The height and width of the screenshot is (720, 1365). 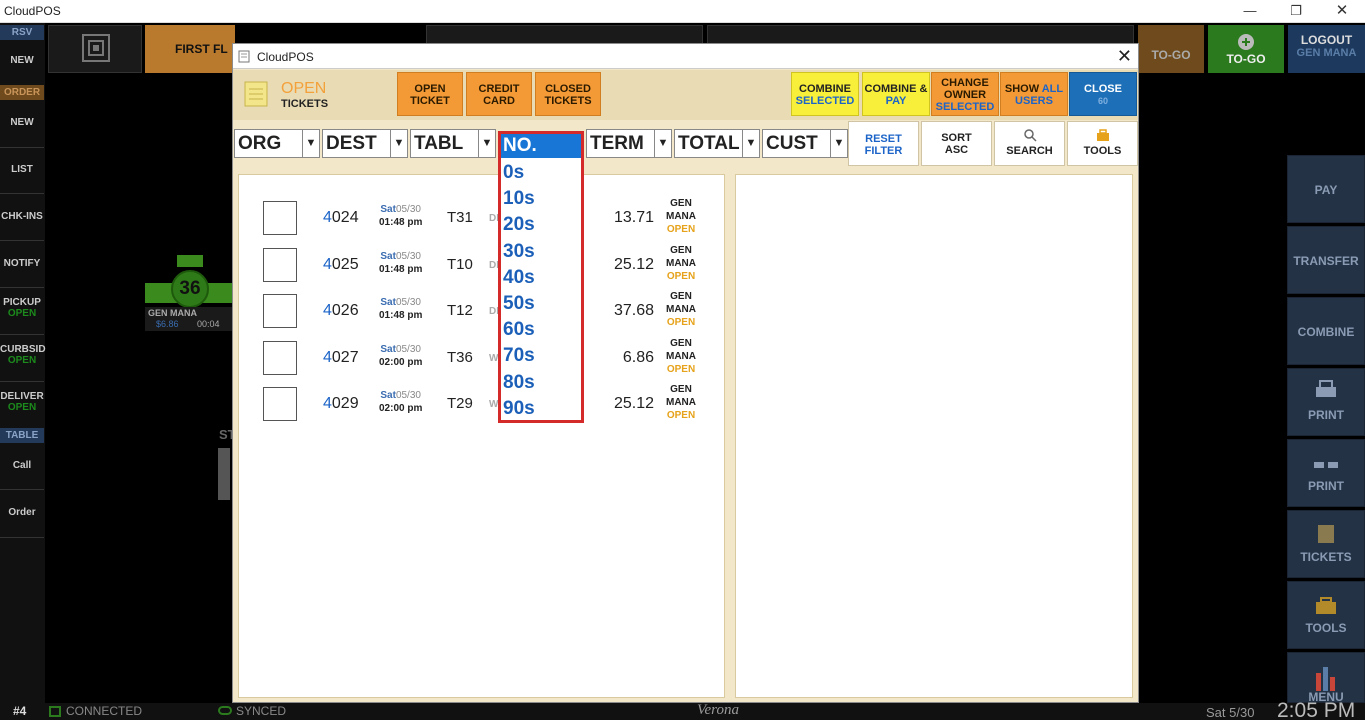 I want to click on dropdown-option: 0s, so click(x=513, y=173).